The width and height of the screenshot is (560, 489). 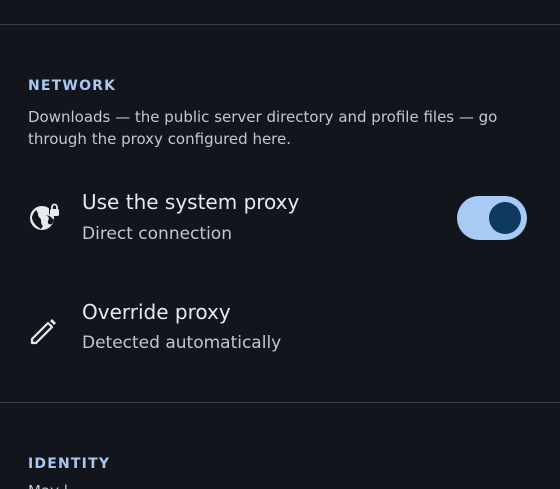 I want to click on network-description-line: through the proxy configured here., so click(x=160, y=139).